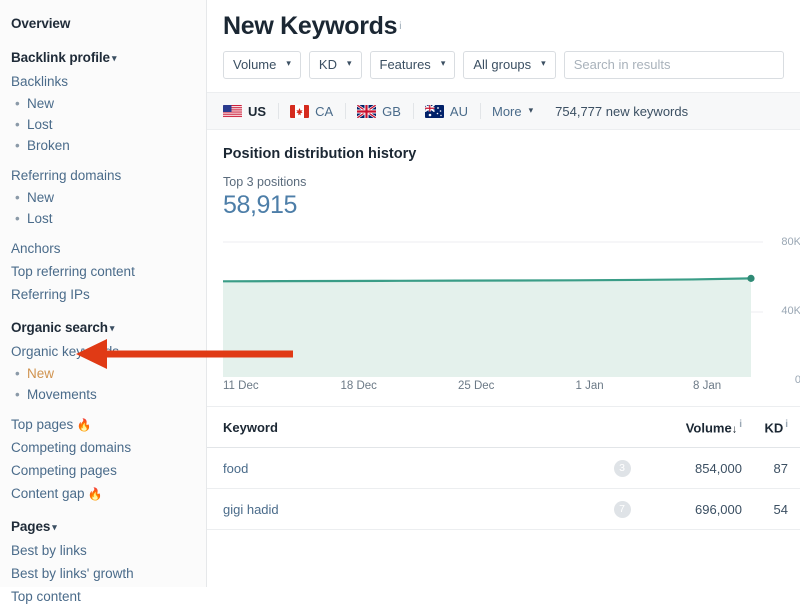 This screenshot has height=616, width=800. Describe the element at coordinates (300, 111) in the screenshot. I see `flag-icon-ca` at that location.